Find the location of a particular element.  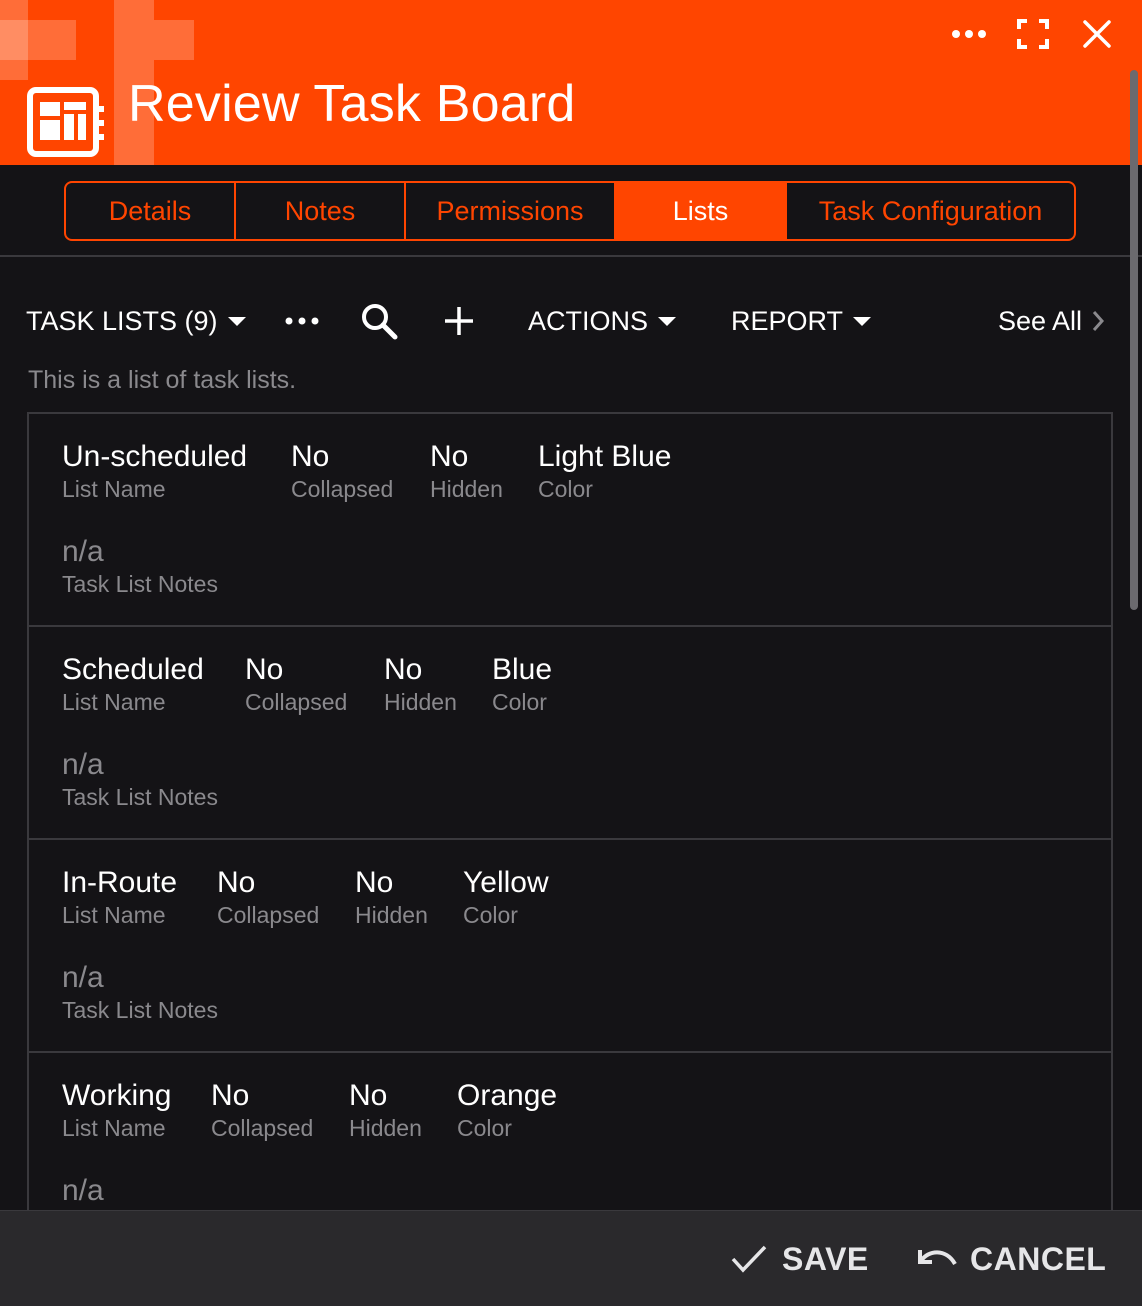

color-field: Light Blue Color is located at coordinates (604, 472).